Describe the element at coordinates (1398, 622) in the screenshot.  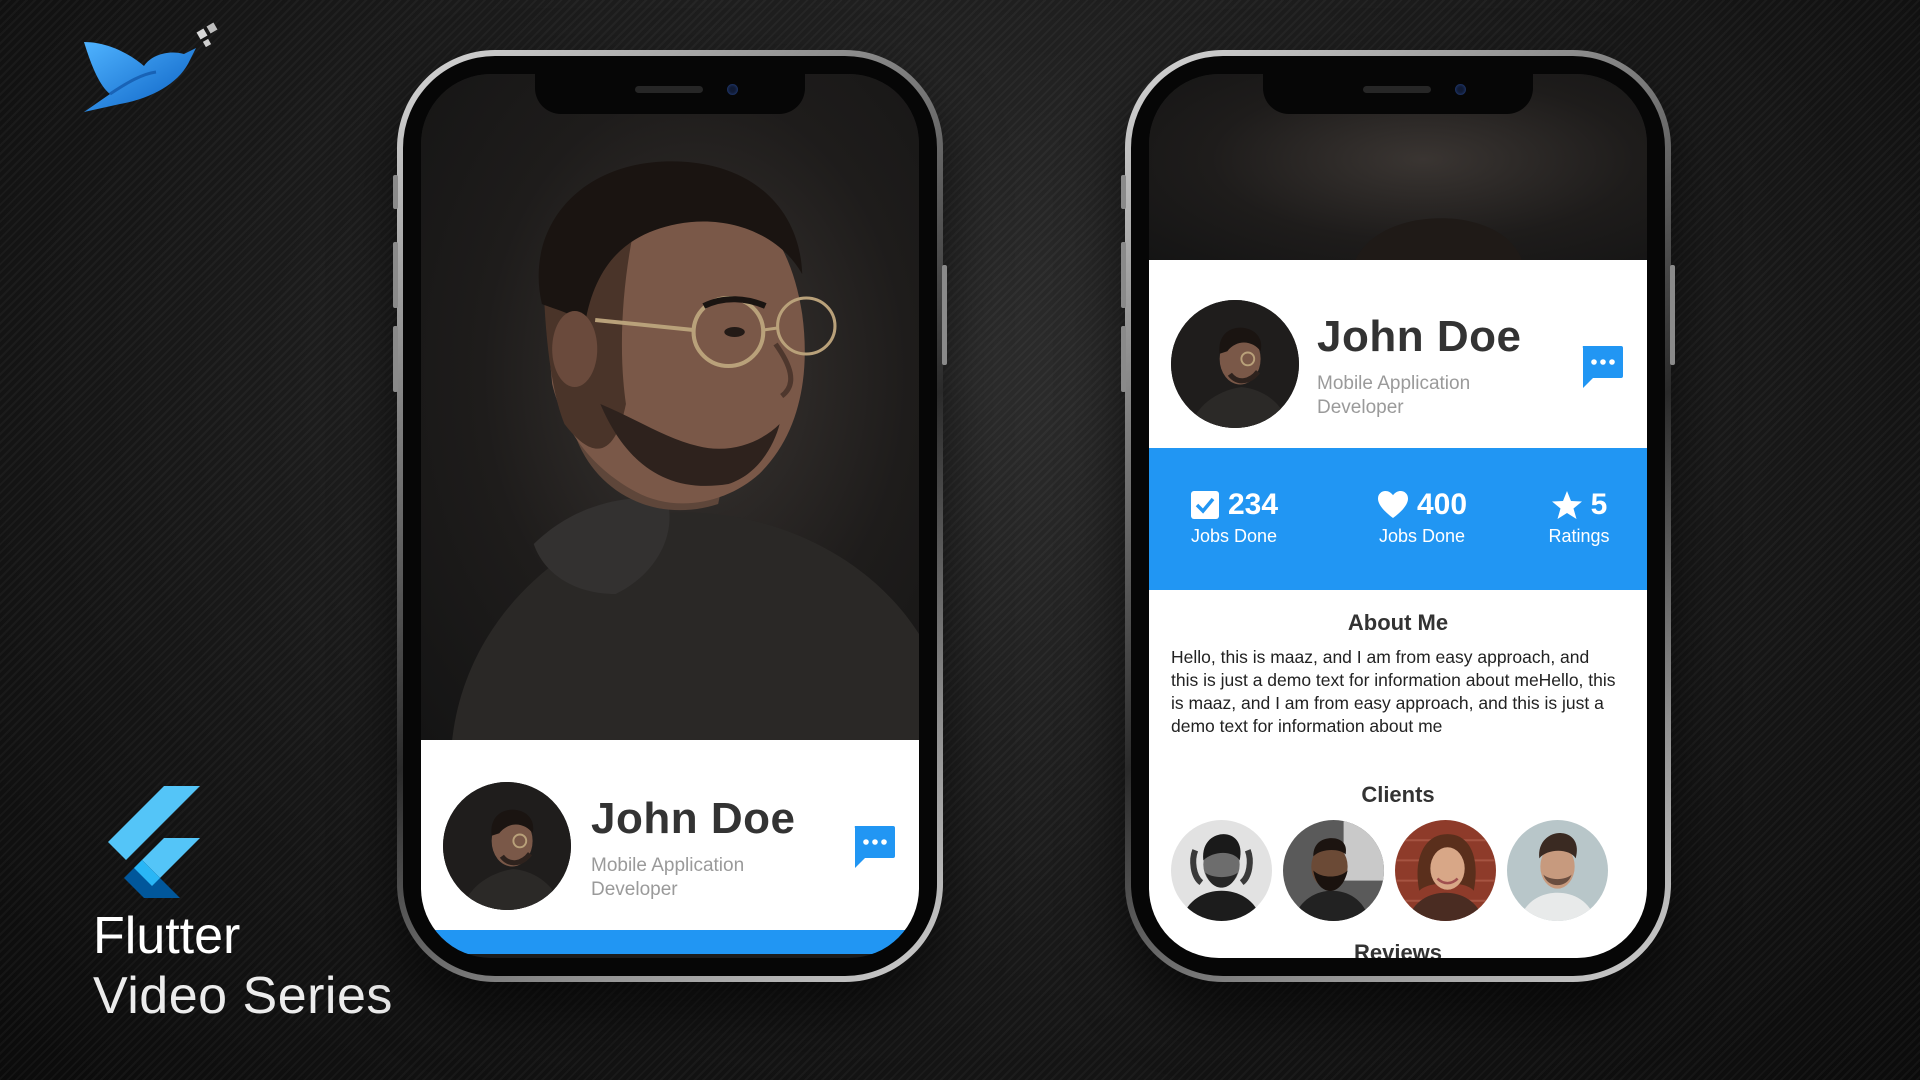
I see `about-title: About Me` at that location.